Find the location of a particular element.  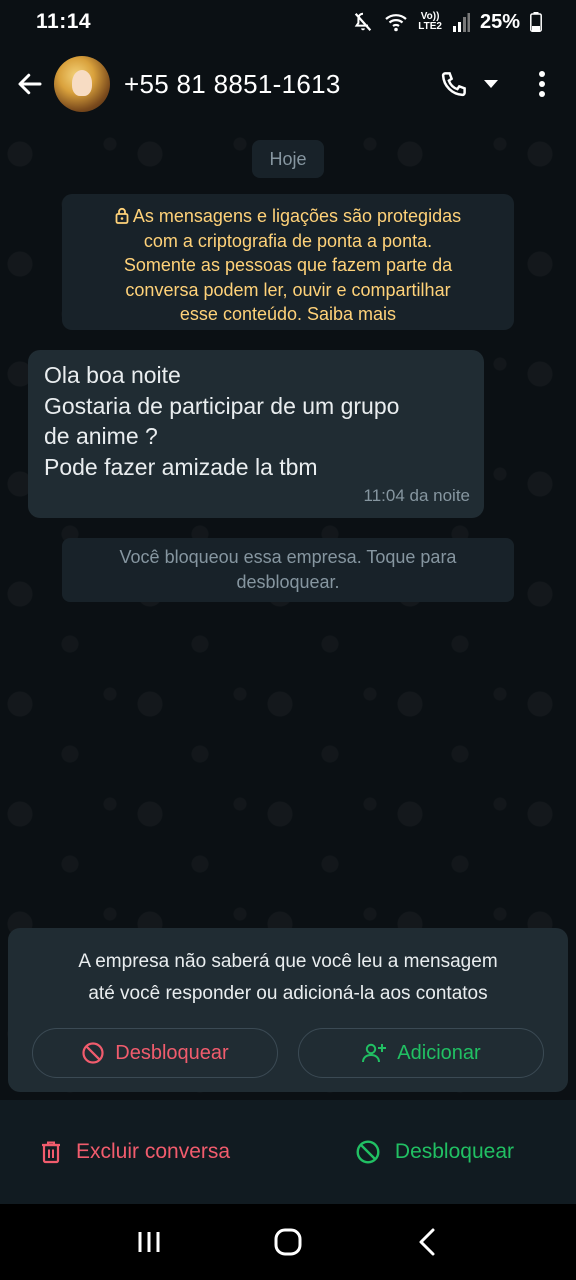

message-line: de anime ? is located at coordinates (101, 436).